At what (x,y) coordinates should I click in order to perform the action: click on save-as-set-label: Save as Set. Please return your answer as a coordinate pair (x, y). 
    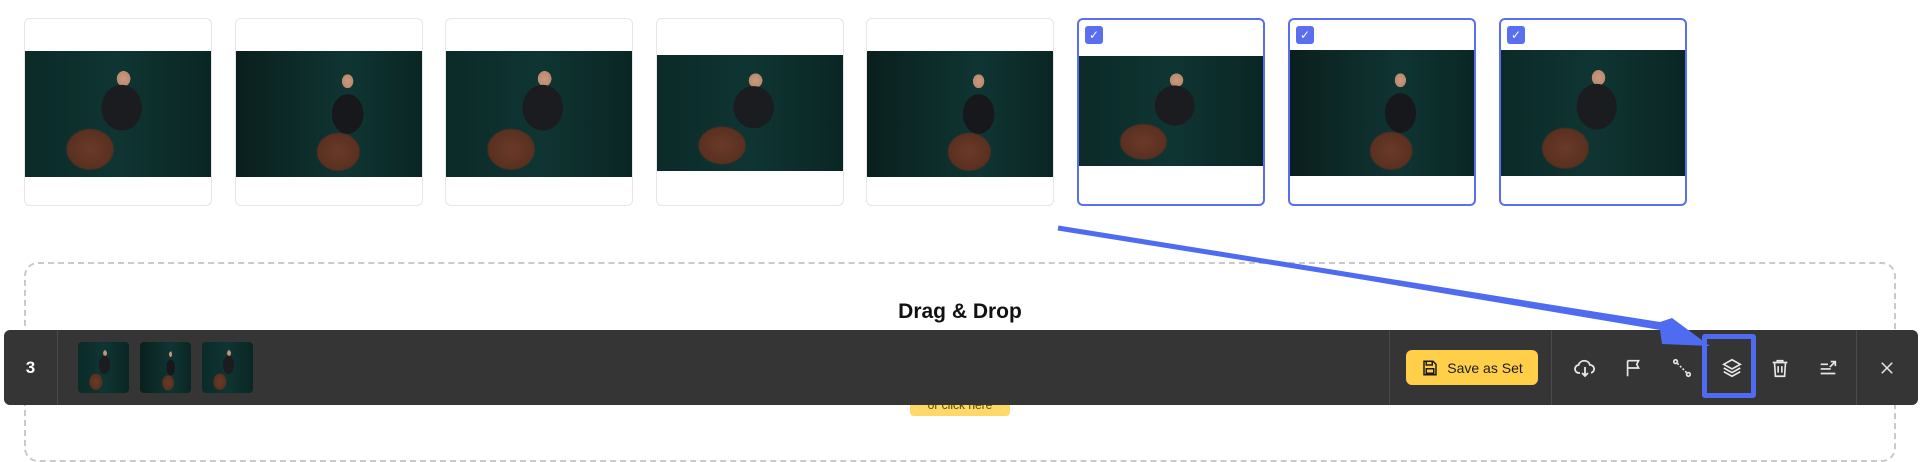
    Looking at the image, I should click on (1485, 367).